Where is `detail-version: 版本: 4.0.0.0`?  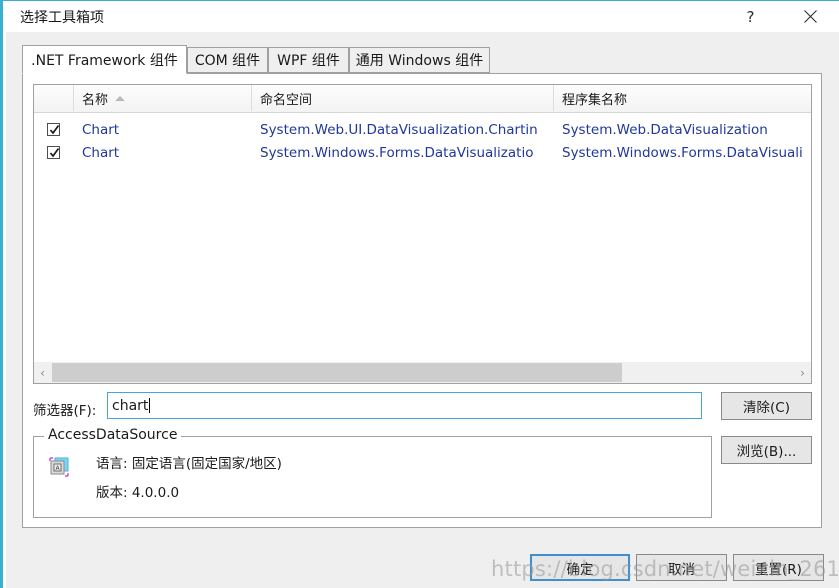
detail-version: 版本: 4.0.0.0 is located at coordinates (138, 493).